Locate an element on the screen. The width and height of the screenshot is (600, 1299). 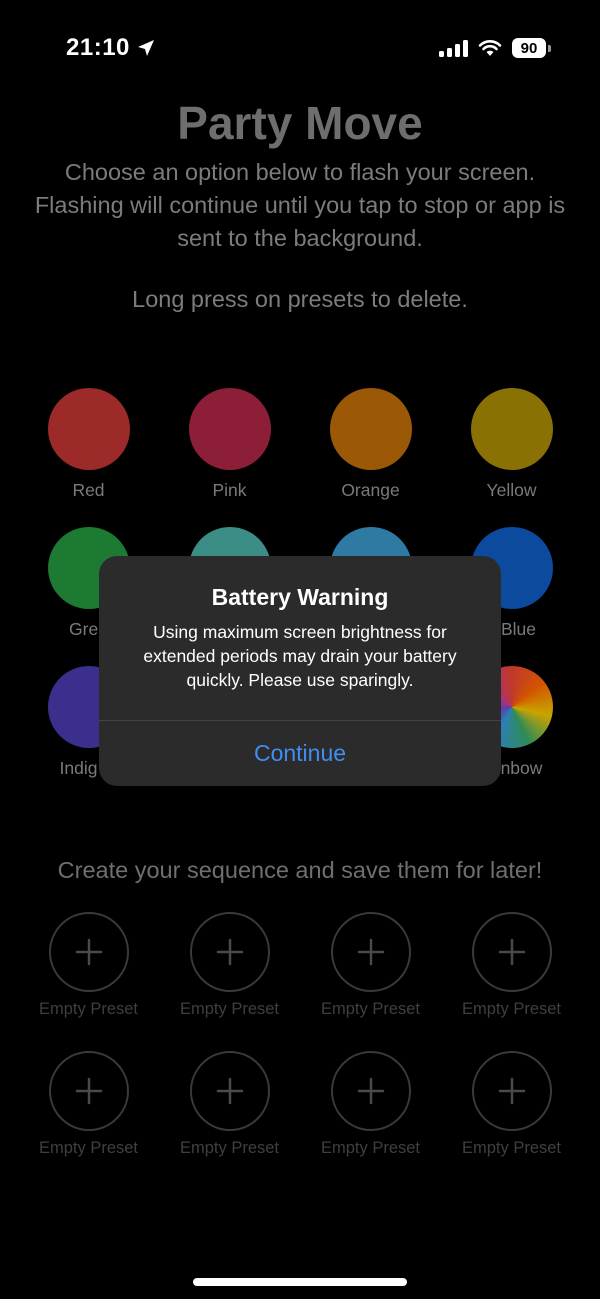
color-label: Red is located at coordinates (88, 490).